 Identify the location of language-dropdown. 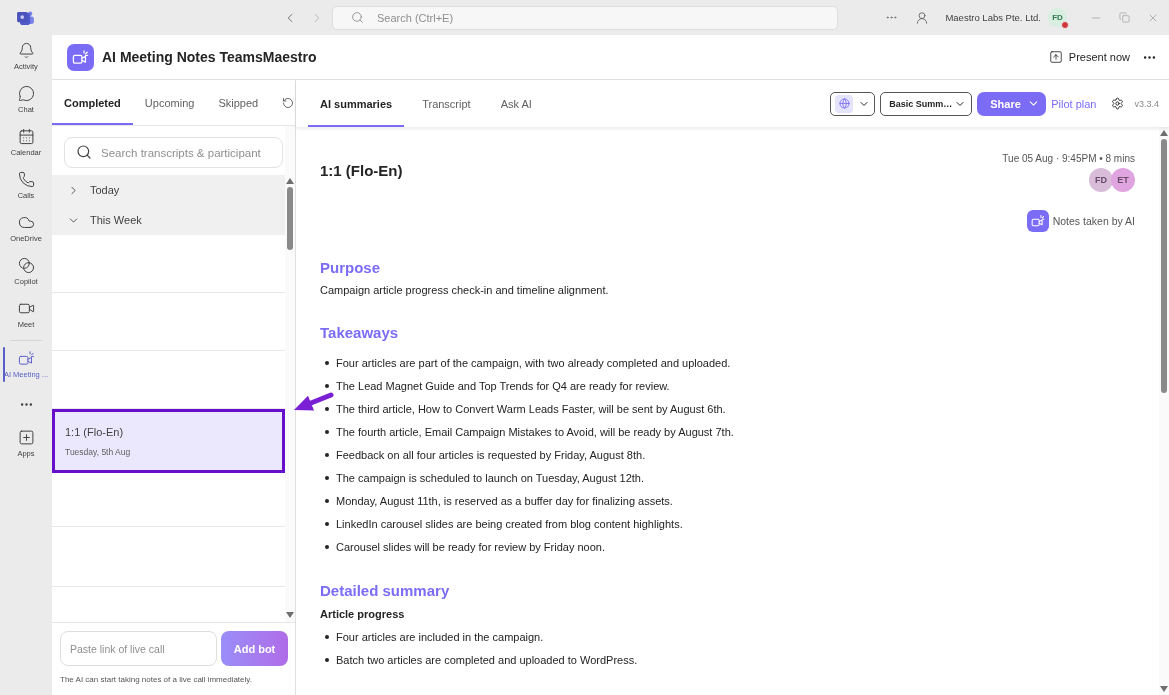
(853, 103).